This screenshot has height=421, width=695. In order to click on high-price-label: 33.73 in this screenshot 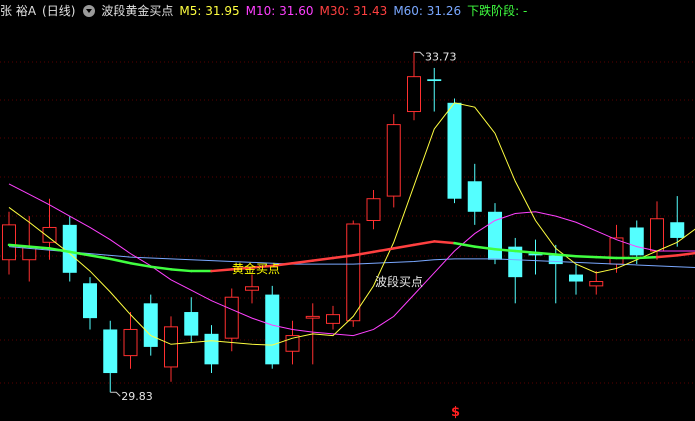, I will do `click(441, 56)`.